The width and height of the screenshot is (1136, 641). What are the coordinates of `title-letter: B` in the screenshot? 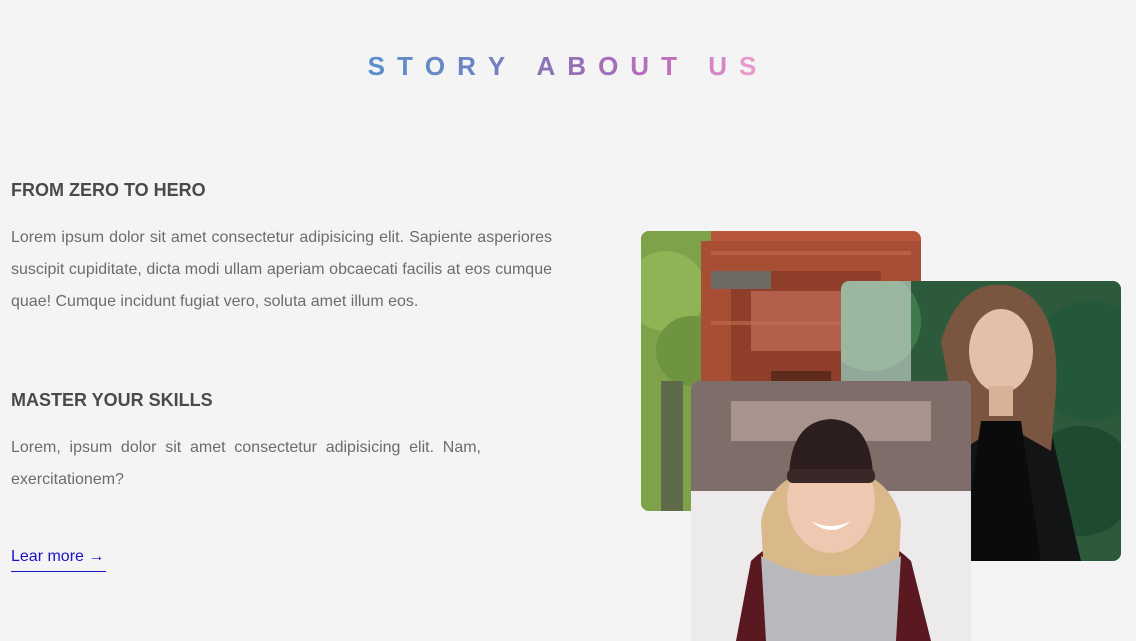 It's located at (583, 66).